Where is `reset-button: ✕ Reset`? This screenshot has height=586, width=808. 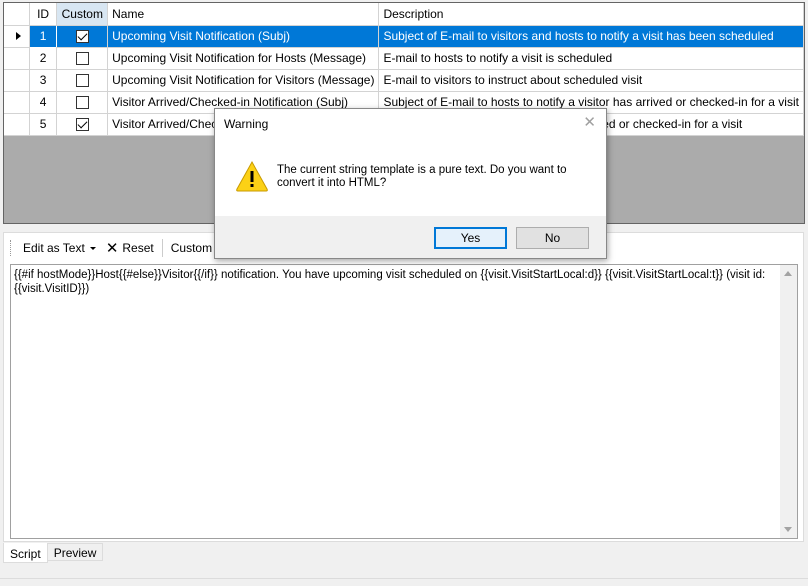 reset-button: ✕ Reset is located at coordinates (130, 248).